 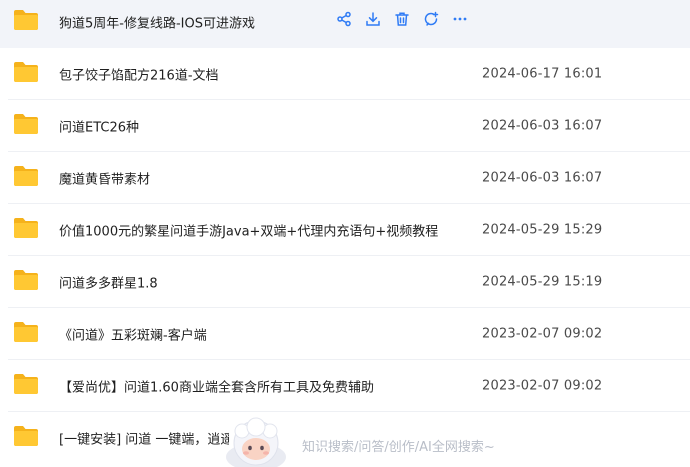 I want to click on more-icon, so click(x=460, y=19).